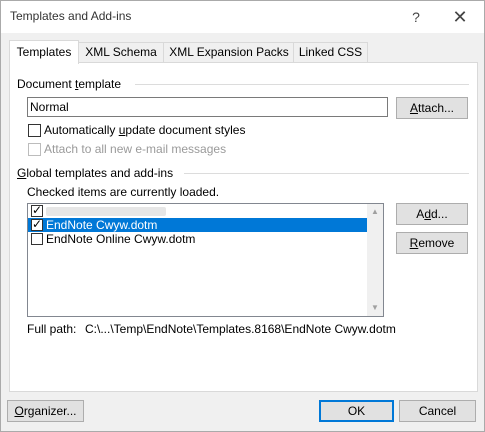 The image size is (485, 432). What do you see at coordinates (437, 411) in the screenshot?
I see `cancel-button: Cancel` at bounding box center [437, 411].